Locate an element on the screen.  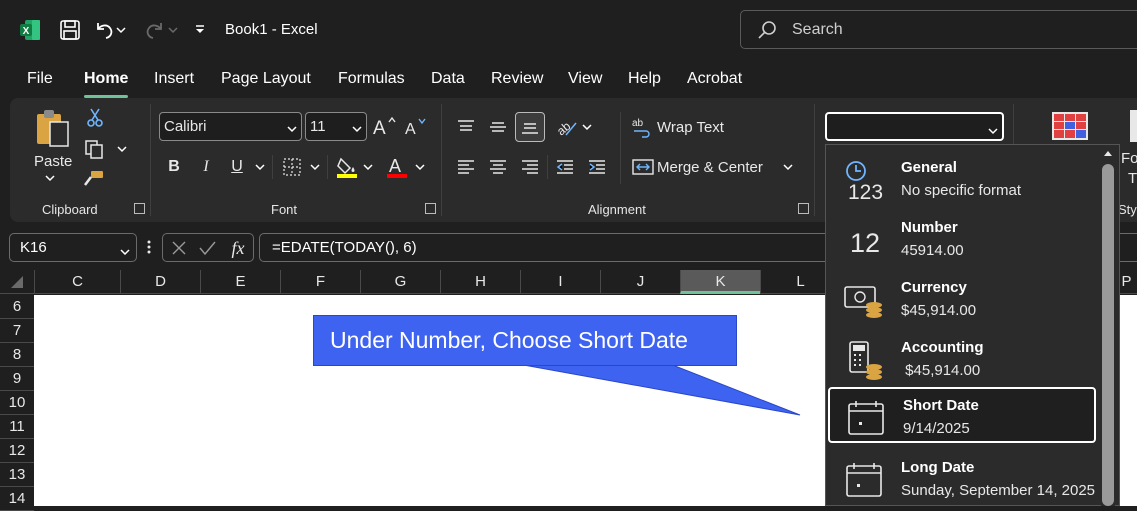
format-as-table-label: Fo is located at coordinates (1129, 158).